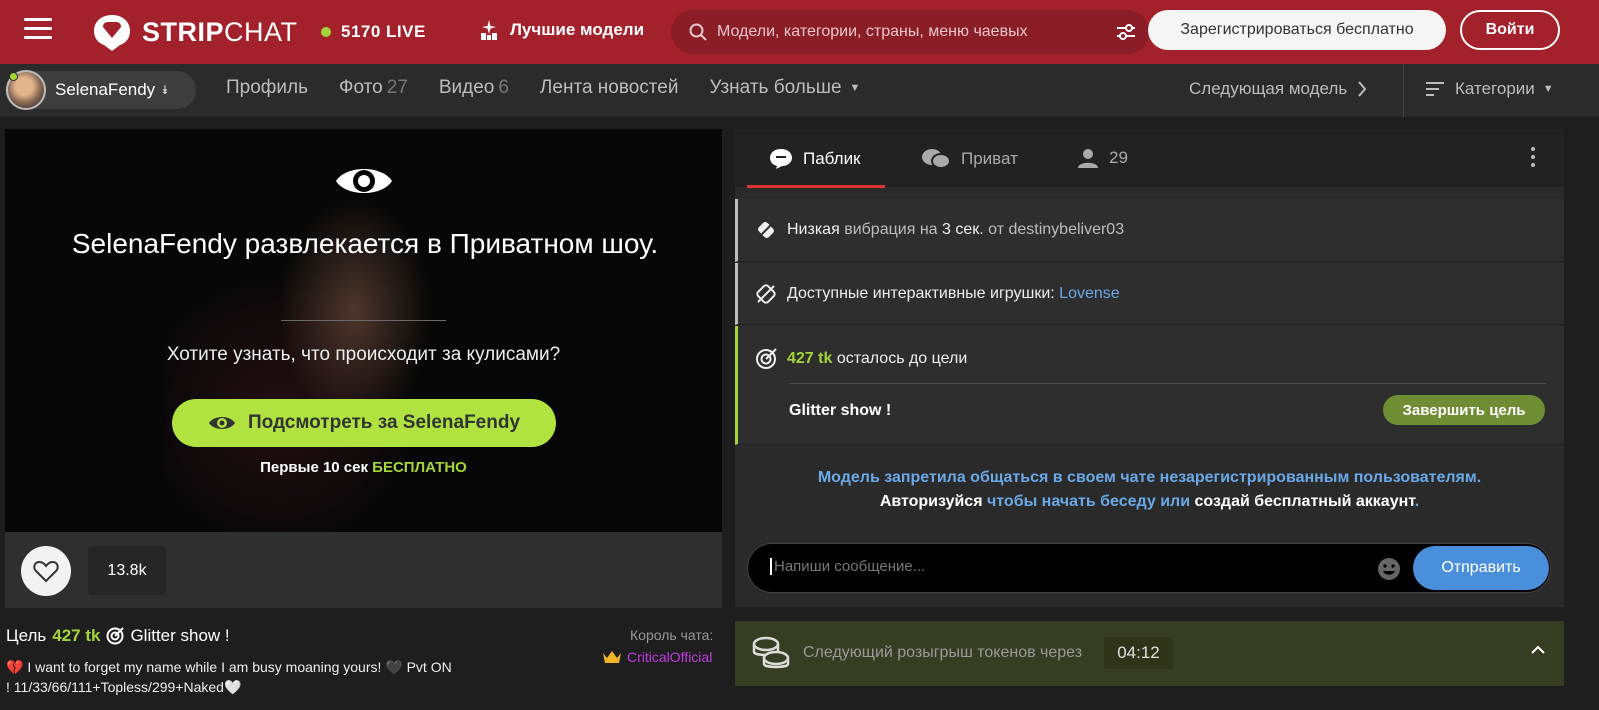  Describe the element at coordinates (832, 158) in the screenshot. I see `tab-public-label: Паблик` at that location.